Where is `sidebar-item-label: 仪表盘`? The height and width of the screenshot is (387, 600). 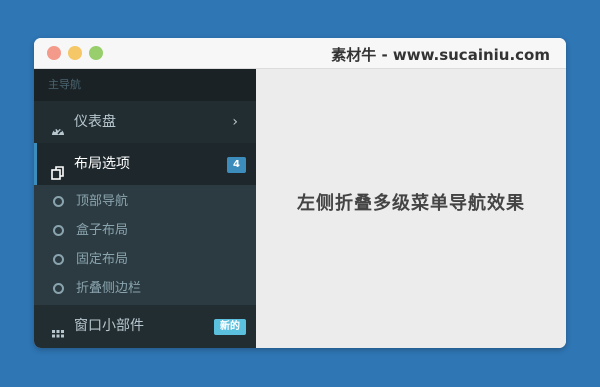
sidebar-item-label: 仪表盘 is located at coordinates (95, 122).